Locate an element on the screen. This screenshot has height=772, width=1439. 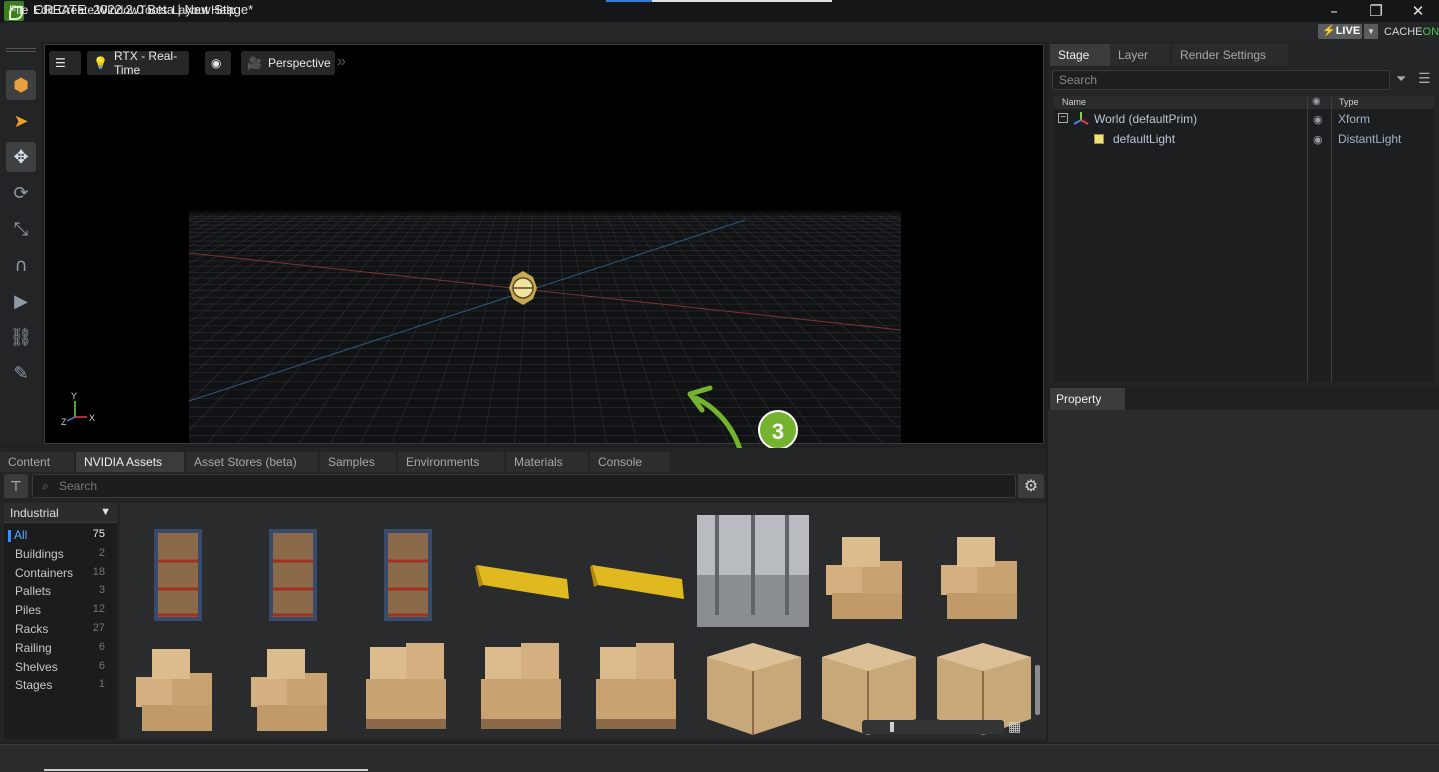
play-icon: ▶ is located at coordinates (21, 301).